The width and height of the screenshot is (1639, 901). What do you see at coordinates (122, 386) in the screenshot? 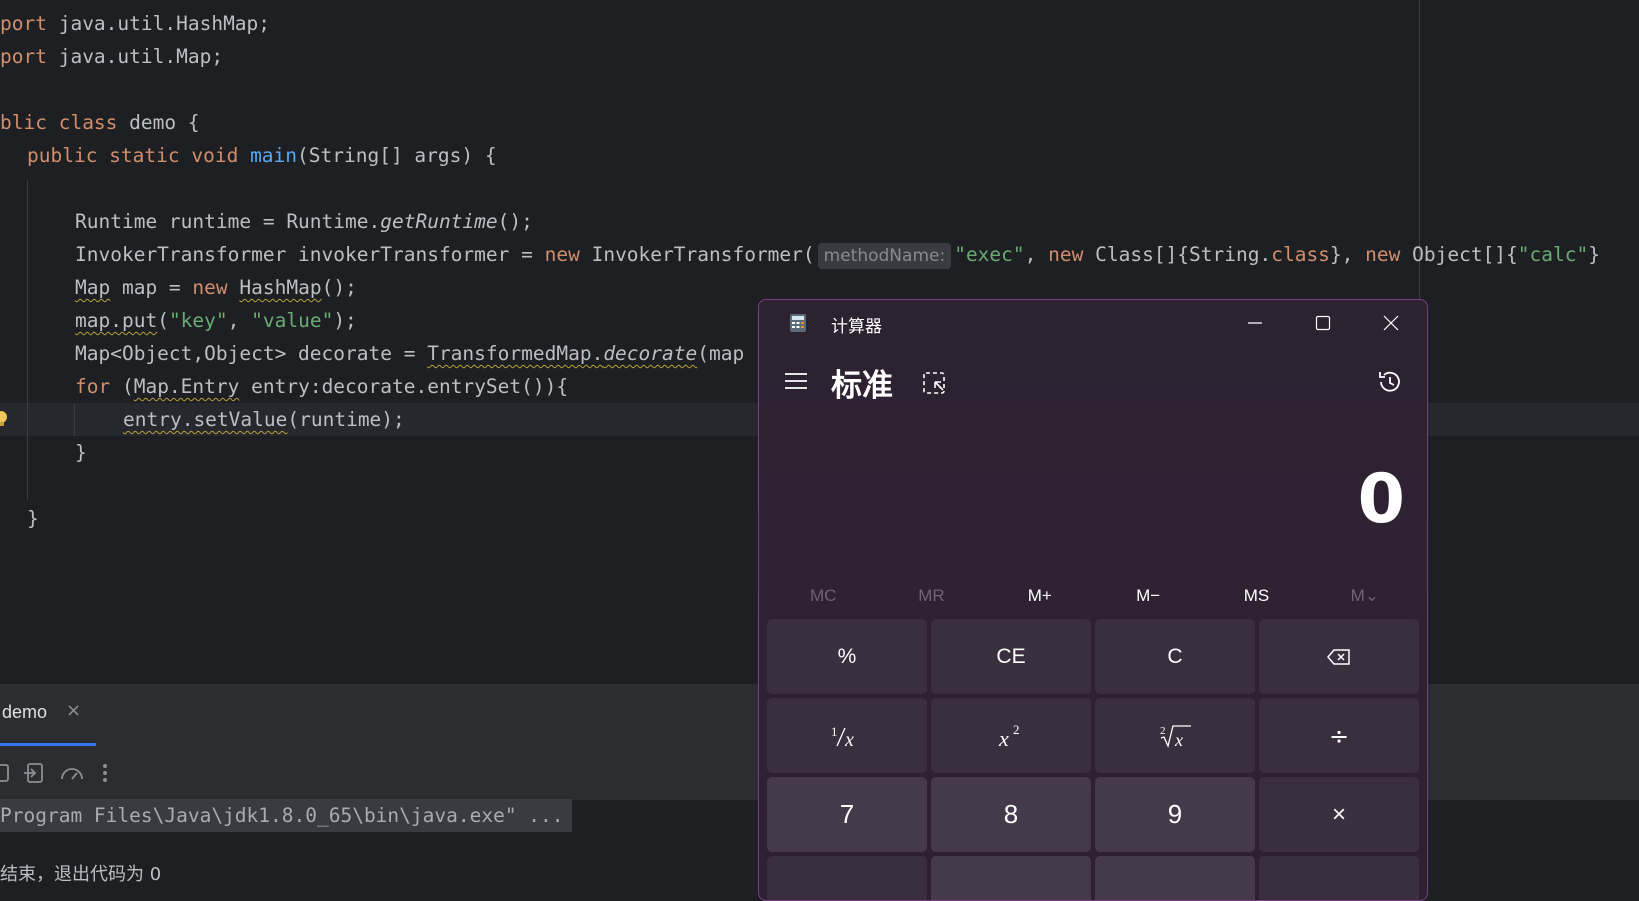
I see `code-text: (` at bounding box center [122, 386].